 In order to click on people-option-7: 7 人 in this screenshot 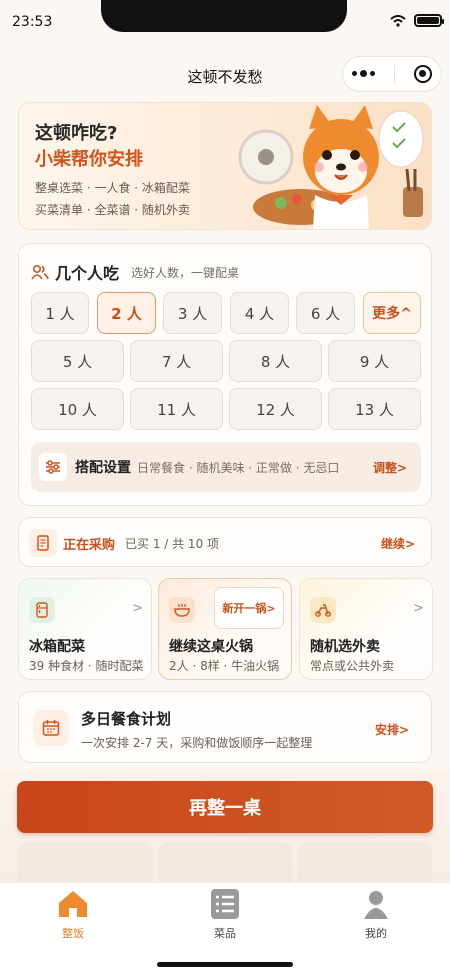, I will do `click(176, 361)`.